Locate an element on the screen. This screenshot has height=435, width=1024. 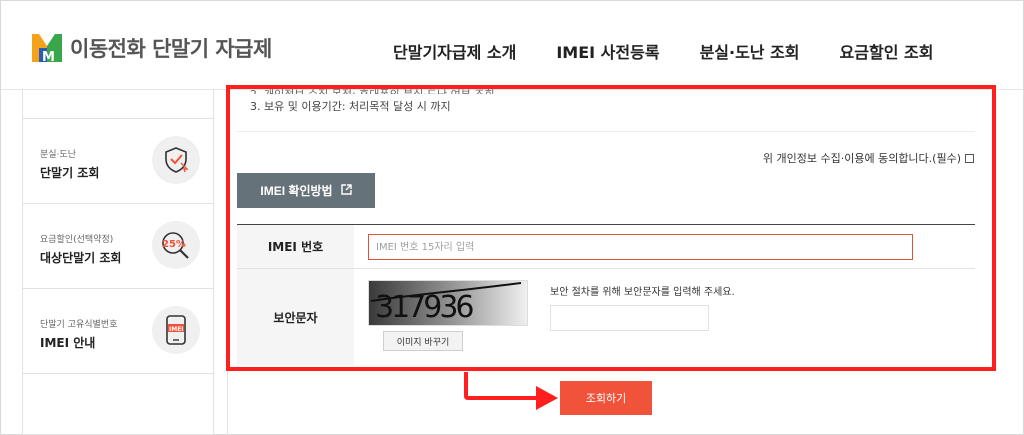
site-logo: M 이동전화 단말기 자급제 is located at coordinates (151, 48).